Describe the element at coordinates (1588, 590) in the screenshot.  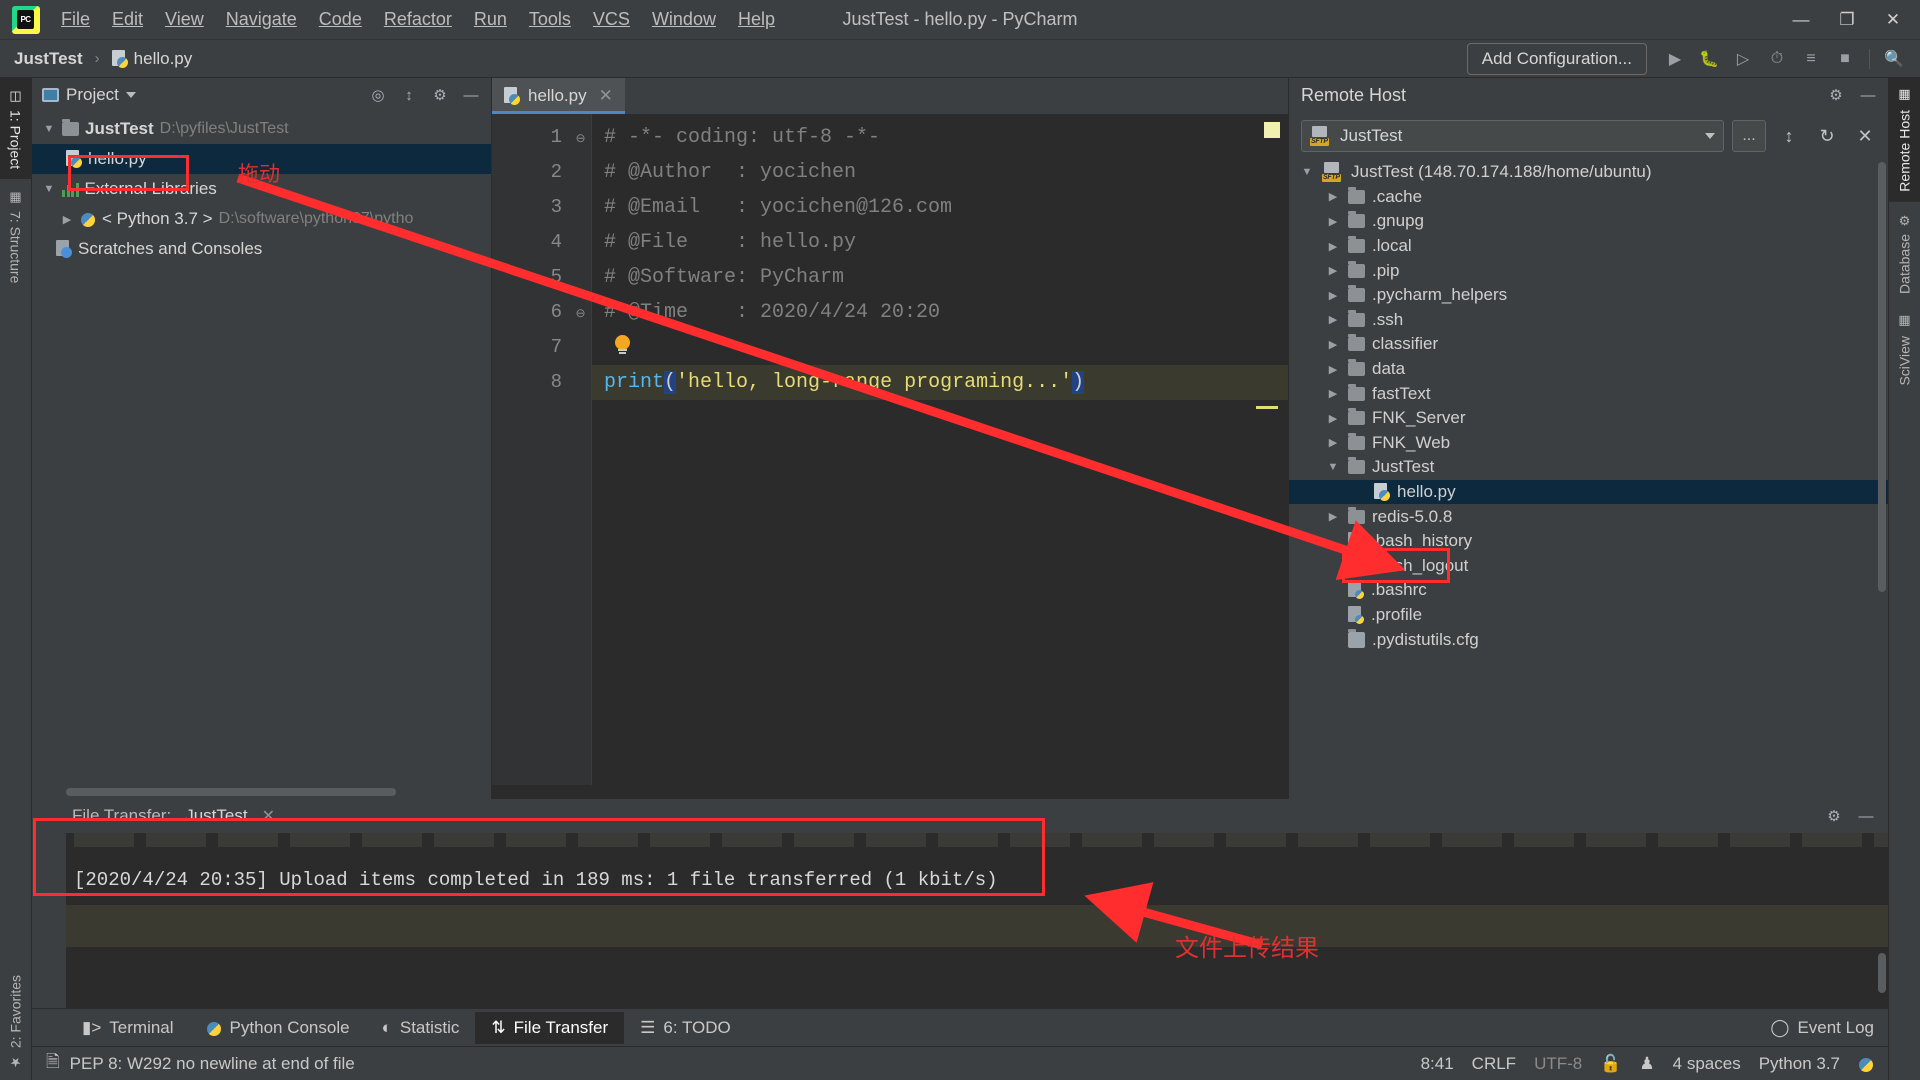
I see `remote-tree-row: .bashrc` at that location.